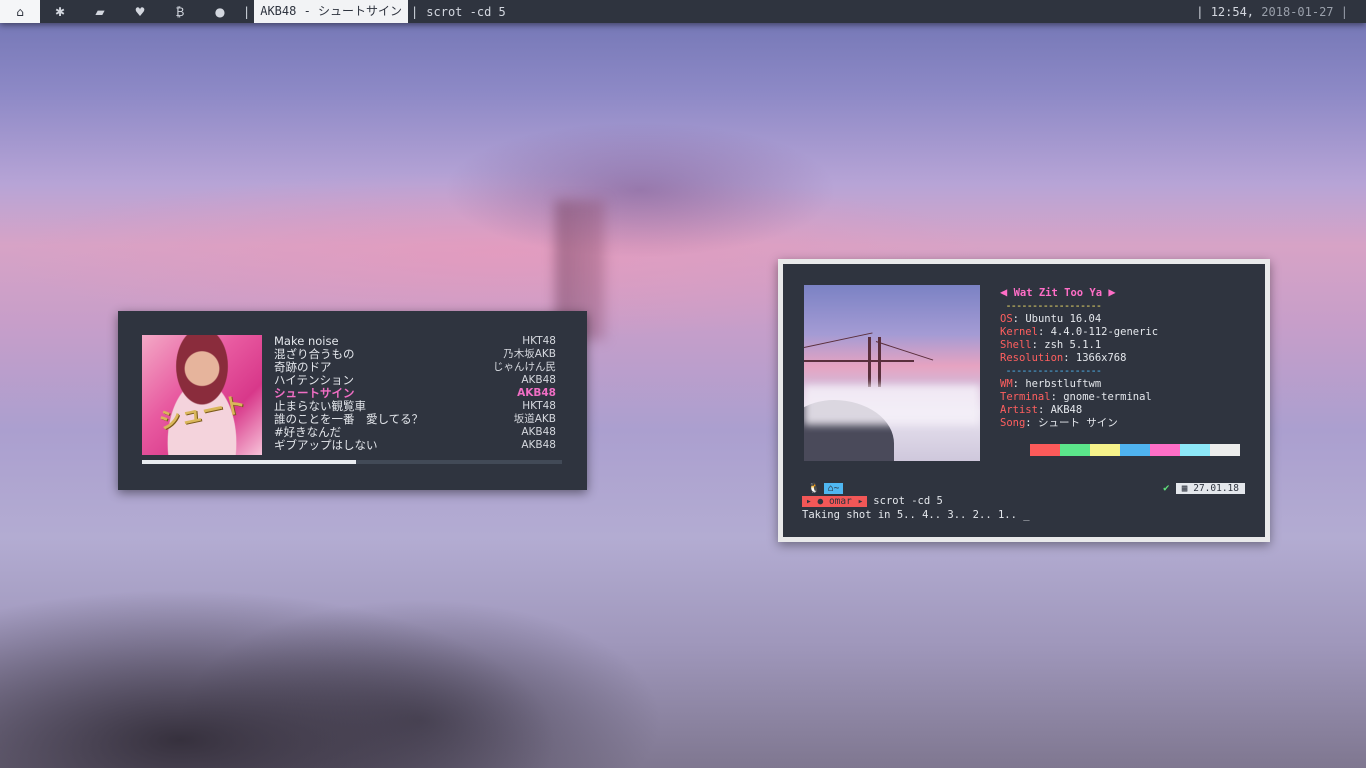 This screenshot has width=1366, height=768. I want to click on fog-layer, so click(892, 405).